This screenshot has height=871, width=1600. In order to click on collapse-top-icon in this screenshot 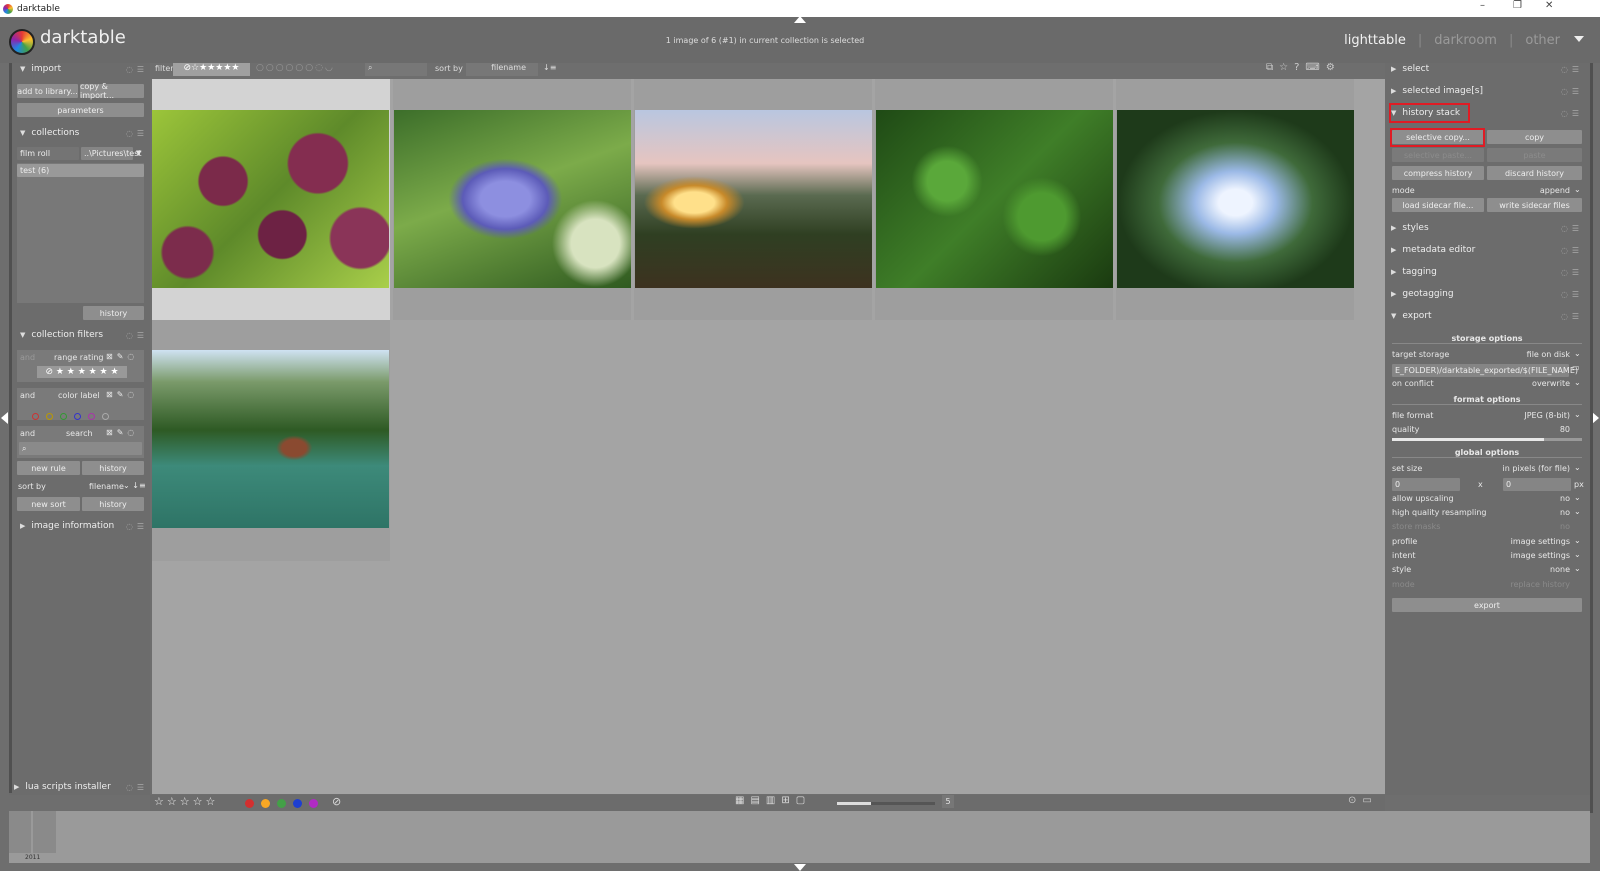, I will do `click(800, 19)`.